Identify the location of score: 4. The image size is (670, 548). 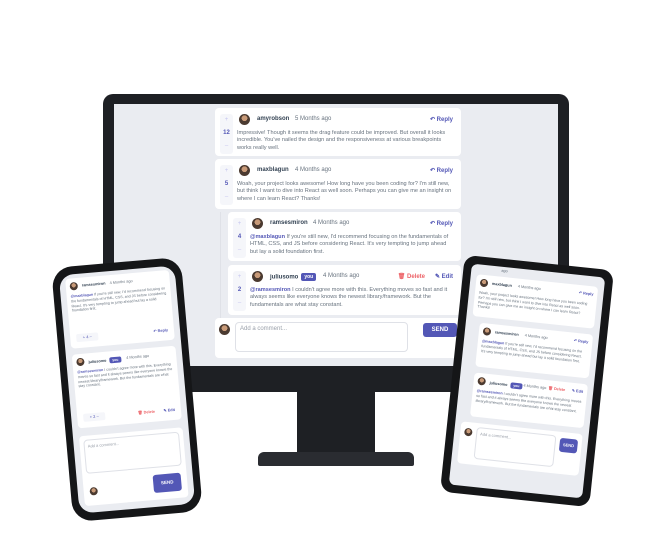
(239, 237).